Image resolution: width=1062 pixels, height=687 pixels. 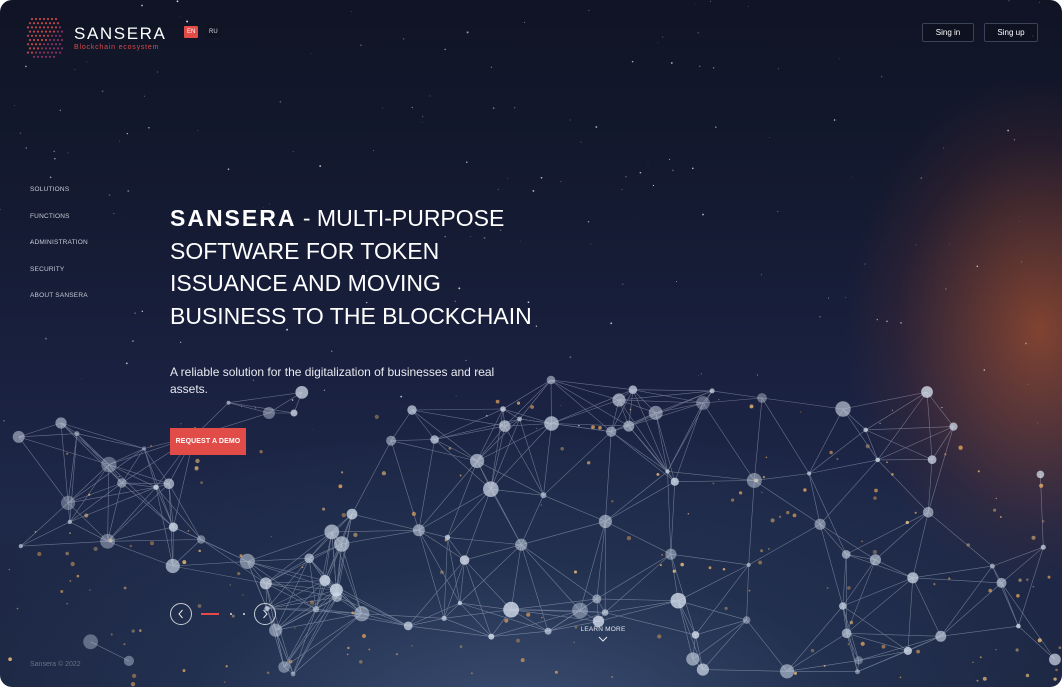 I want to click on brand-logo: SANSERA Blockchain ecosystem, so click(x=95, y=38).